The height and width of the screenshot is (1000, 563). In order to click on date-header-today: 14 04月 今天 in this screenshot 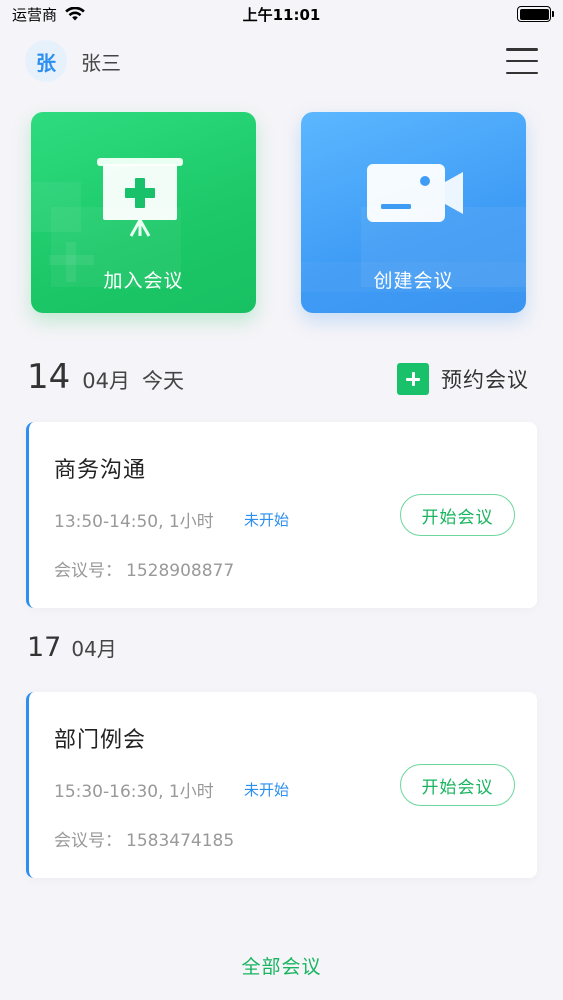, I will do `click(105, 377)`.